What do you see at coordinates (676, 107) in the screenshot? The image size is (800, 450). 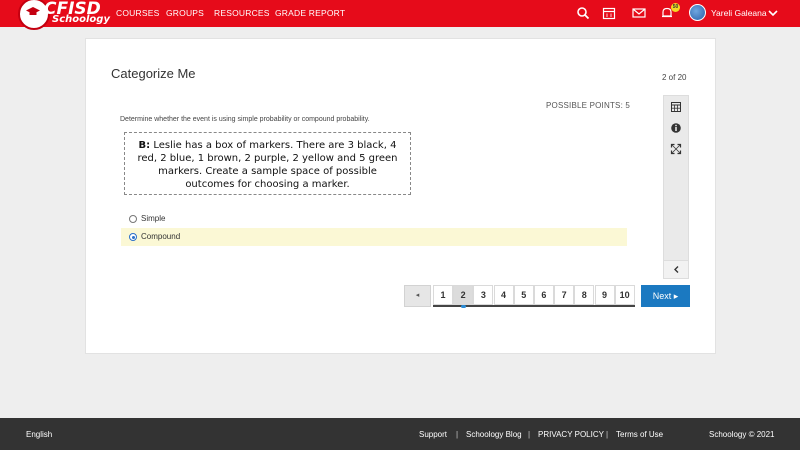 I see `calculator-icon` at bounding box center [676, 107].